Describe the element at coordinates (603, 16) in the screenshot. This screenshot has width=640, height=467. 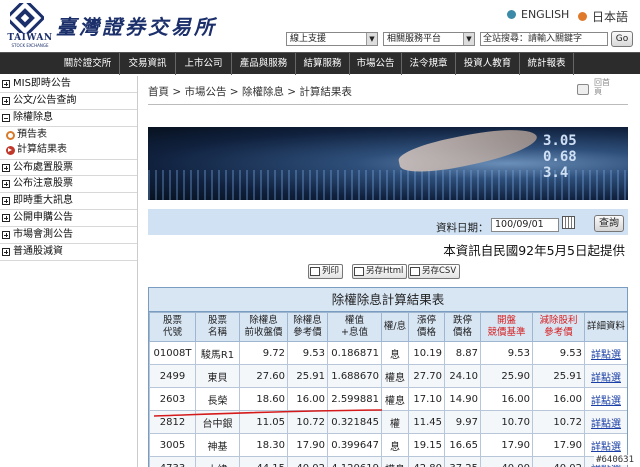
I see `lang-japanese-link: 日本語` at that location.